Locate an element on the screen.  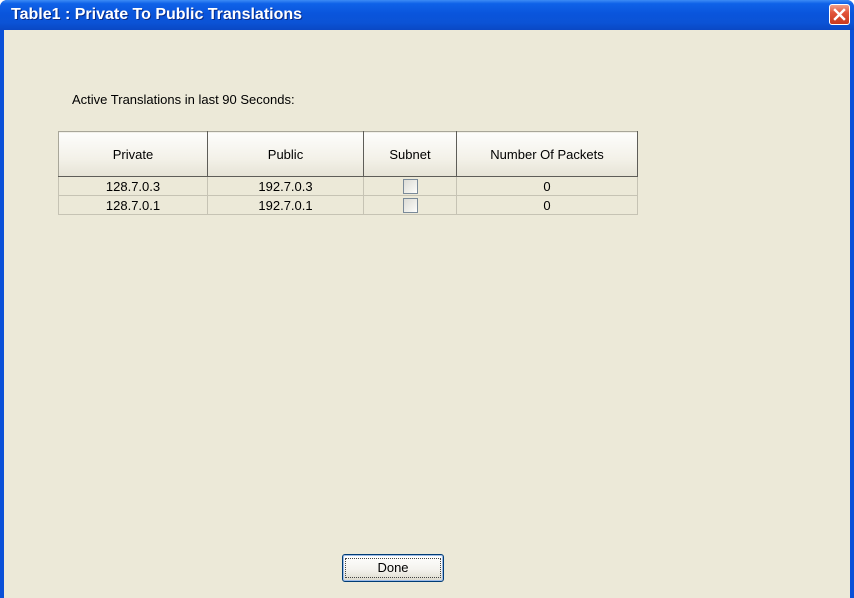
column-header-private: Private is located at coordinates (133, 154).